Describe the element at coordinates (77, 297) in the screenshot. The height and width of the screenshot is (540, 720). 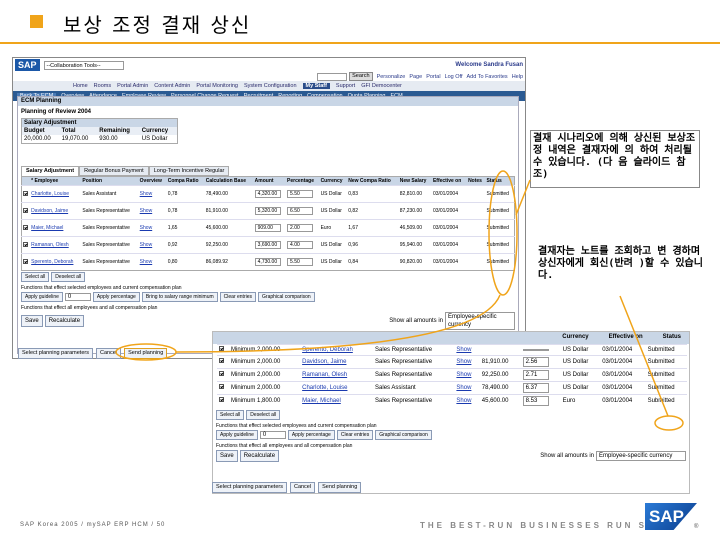
I see `percentage-input: 0` at that location.